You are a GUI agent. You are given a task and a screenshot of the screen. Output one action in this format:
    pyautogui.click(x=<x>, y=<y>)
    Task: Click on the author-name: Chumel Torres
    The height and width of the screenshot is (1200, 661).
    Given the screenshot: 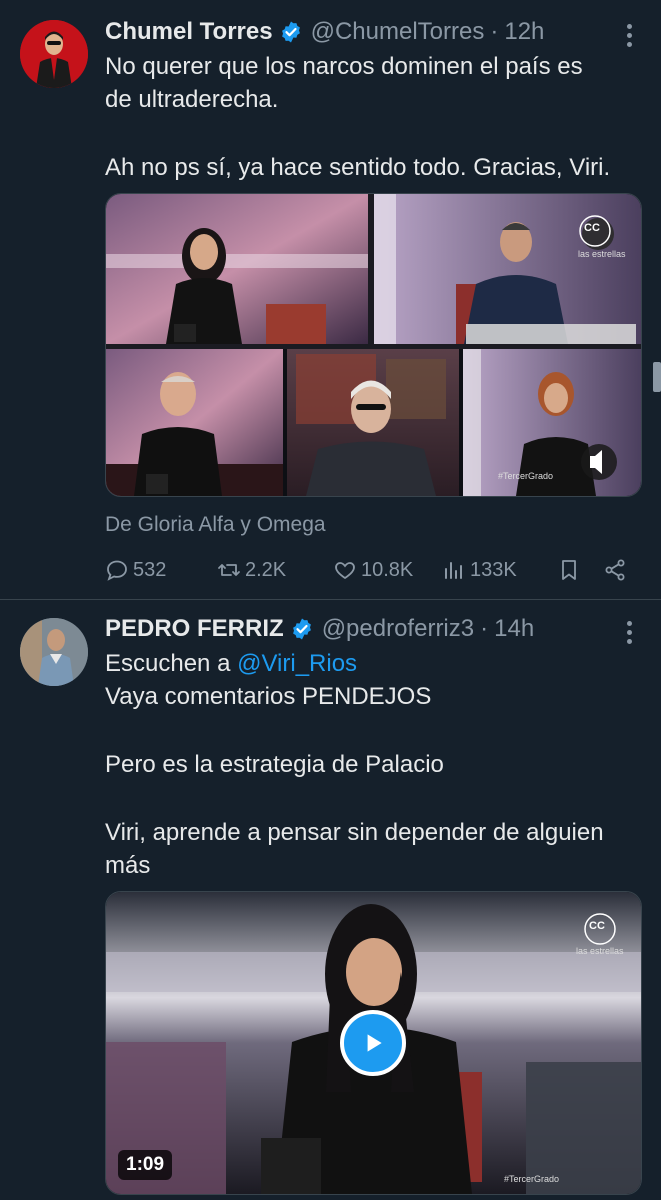 What is the action you would take?
    pyautogui.click(x=189, y=32)
    